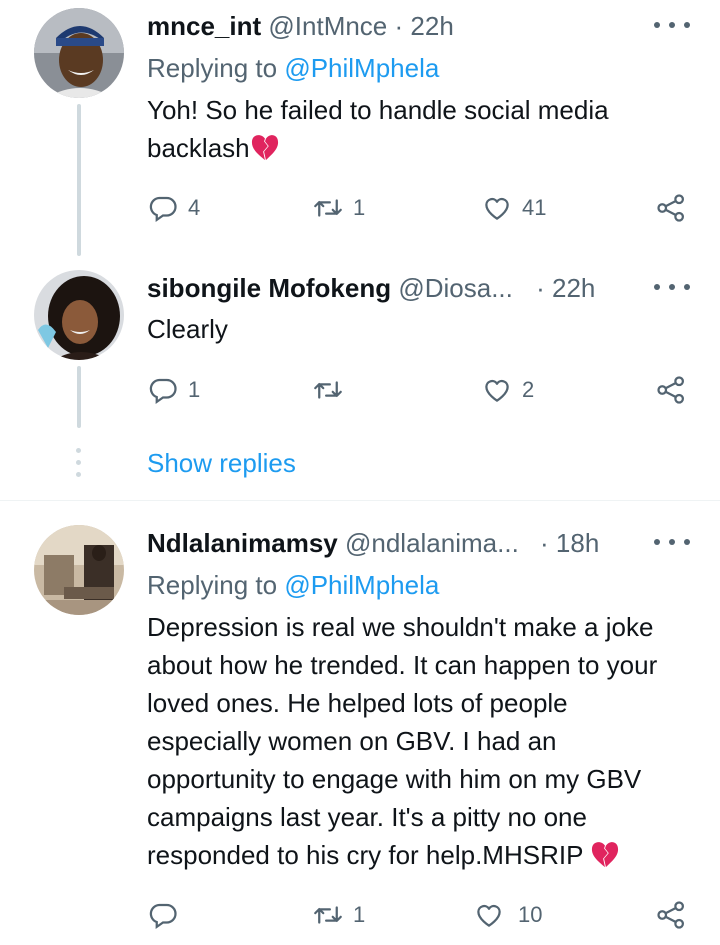 The width and height of the screenshot is (720, 945). I want to click on tweet-header: Ndlalanimamsy @ndlalanima... · 18h, so click(418, 543).